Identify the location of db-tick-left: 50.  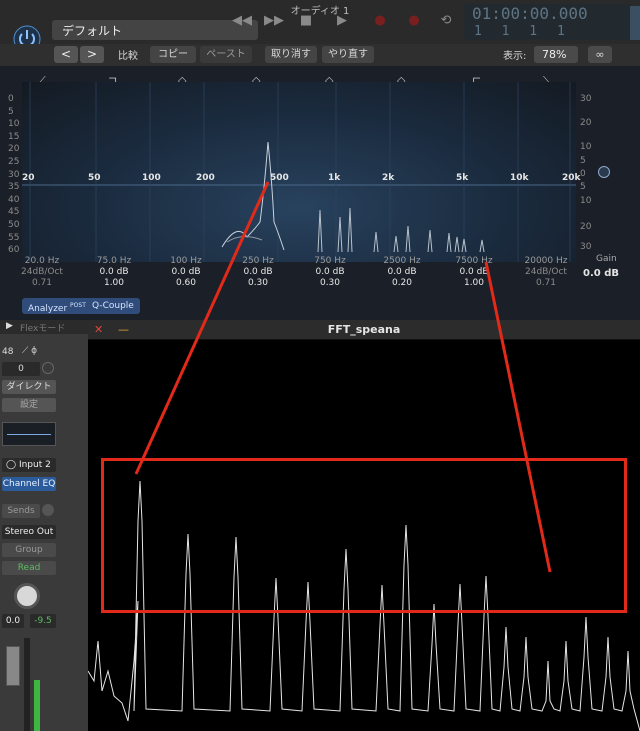
(14, 225).